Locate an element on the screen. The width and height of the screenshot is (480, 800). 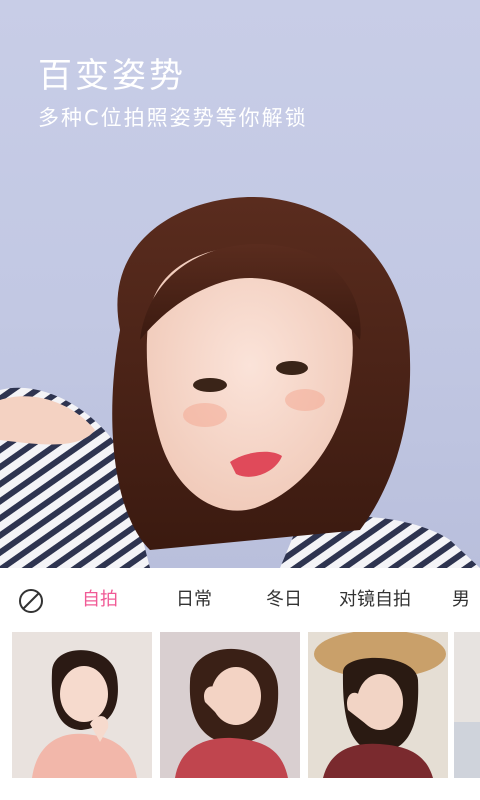
tab-mirror-selfie: 对镜自拍 is located at coordinates (375, 600).